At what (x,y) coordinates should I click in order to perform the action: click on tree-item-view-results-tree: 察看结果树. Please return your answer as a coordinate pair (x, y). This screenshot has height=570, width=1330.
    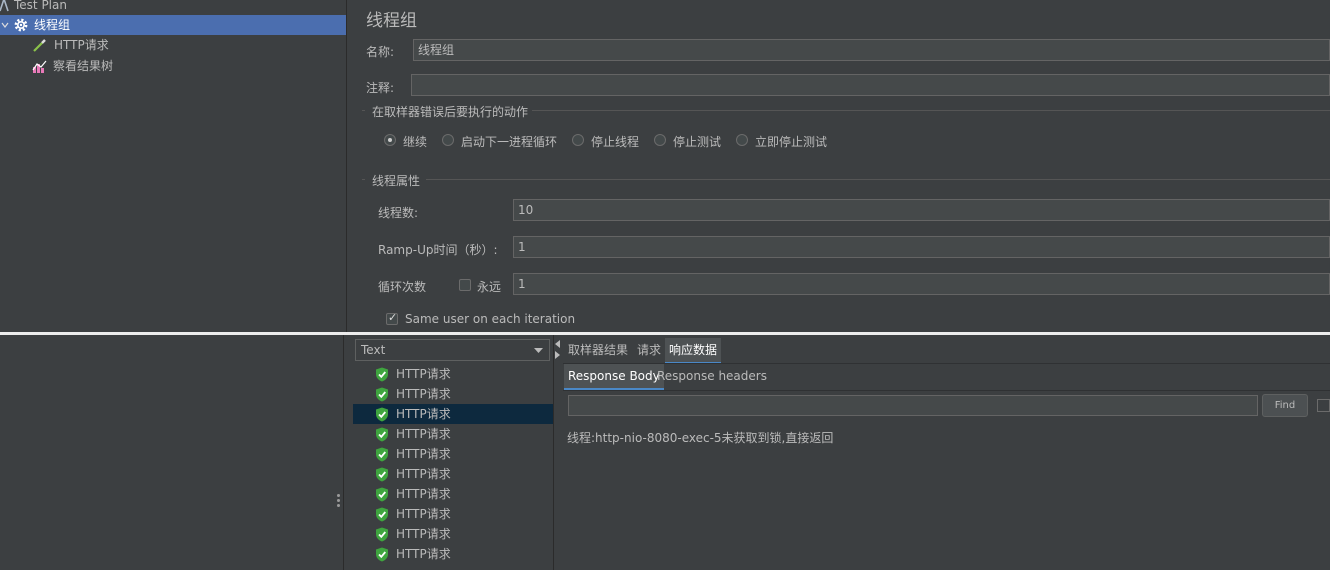
    Looking at the image, I should click on (173, 66).